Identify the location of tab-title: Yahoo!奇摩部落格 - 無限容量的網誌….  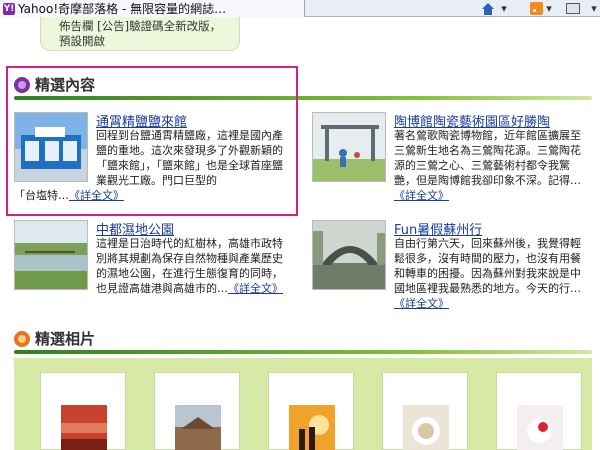
(122, 9).